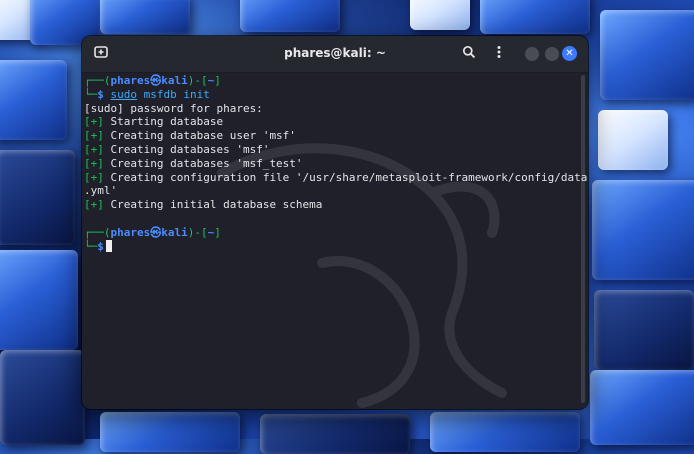 This screenshot has width=694, height=454. I want to click on search-icon, so click(469, 54).